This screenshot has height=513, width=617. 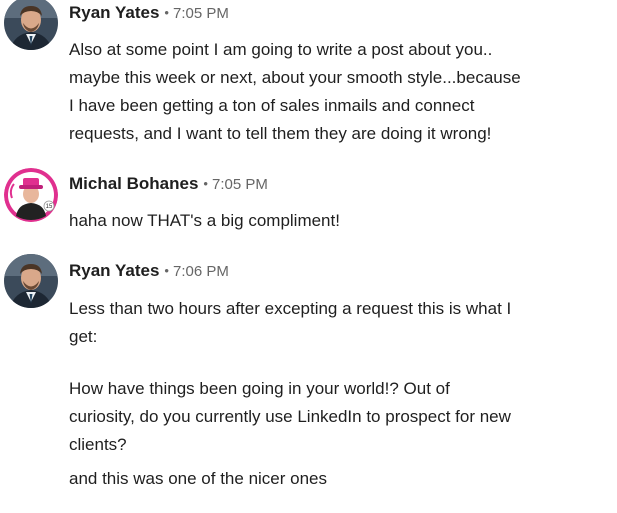 I want to click on message-body: haha now THAT's a big compliment!, so click(x=339, y=221).